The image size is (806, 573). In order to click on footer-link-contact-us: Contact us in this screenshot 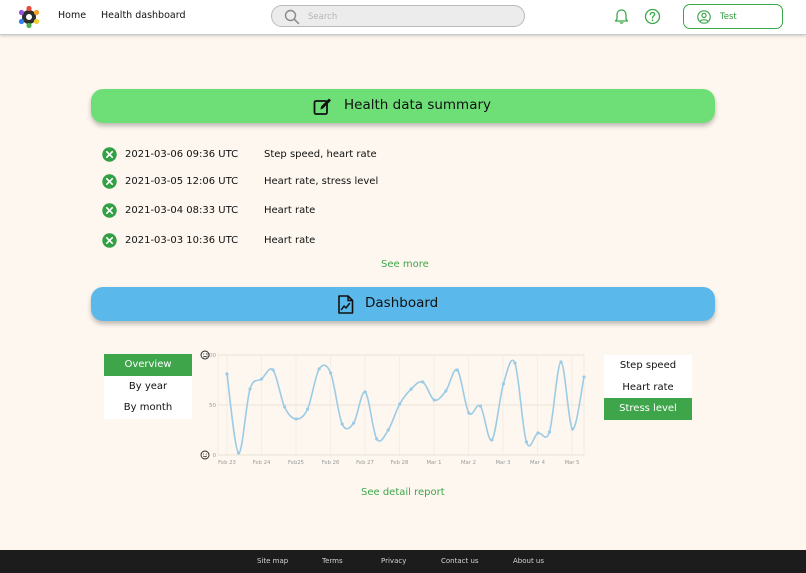, I will do `click(460, 561)`.